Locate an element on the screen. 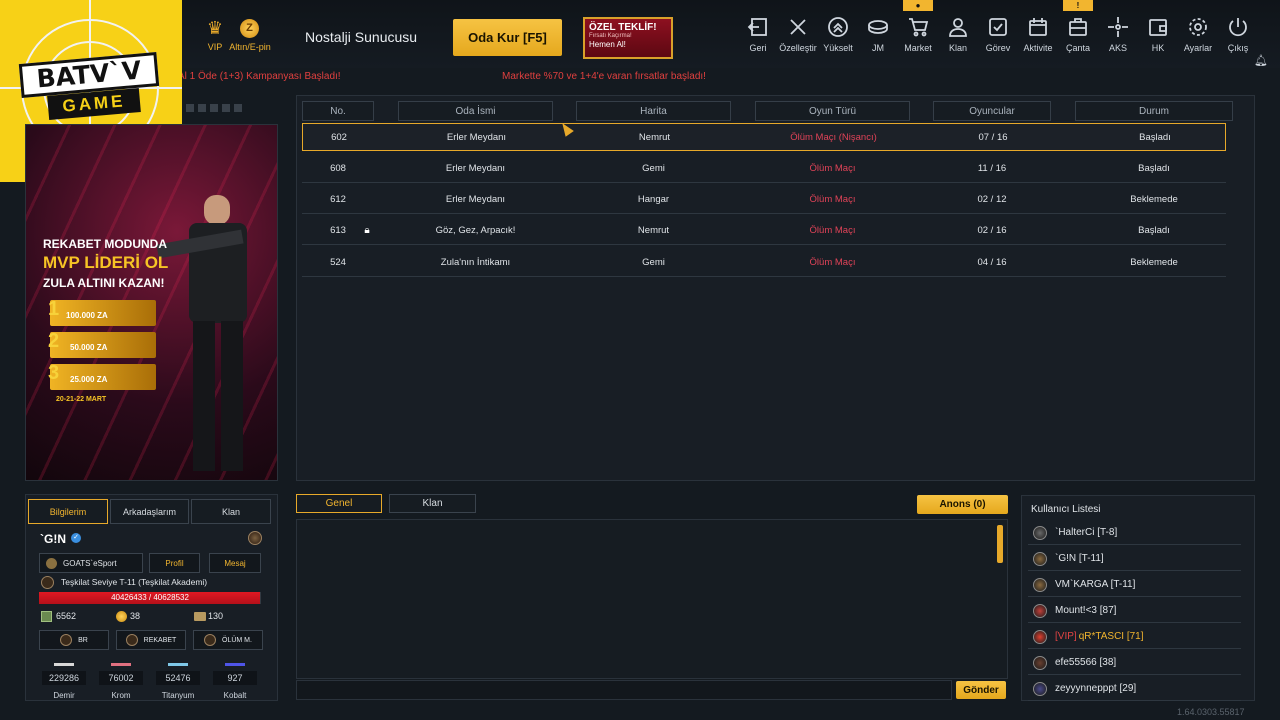 The height and width of the screenshot is (720, 1280). room-players: 02 / 12 is located at coordinates (992, 199).